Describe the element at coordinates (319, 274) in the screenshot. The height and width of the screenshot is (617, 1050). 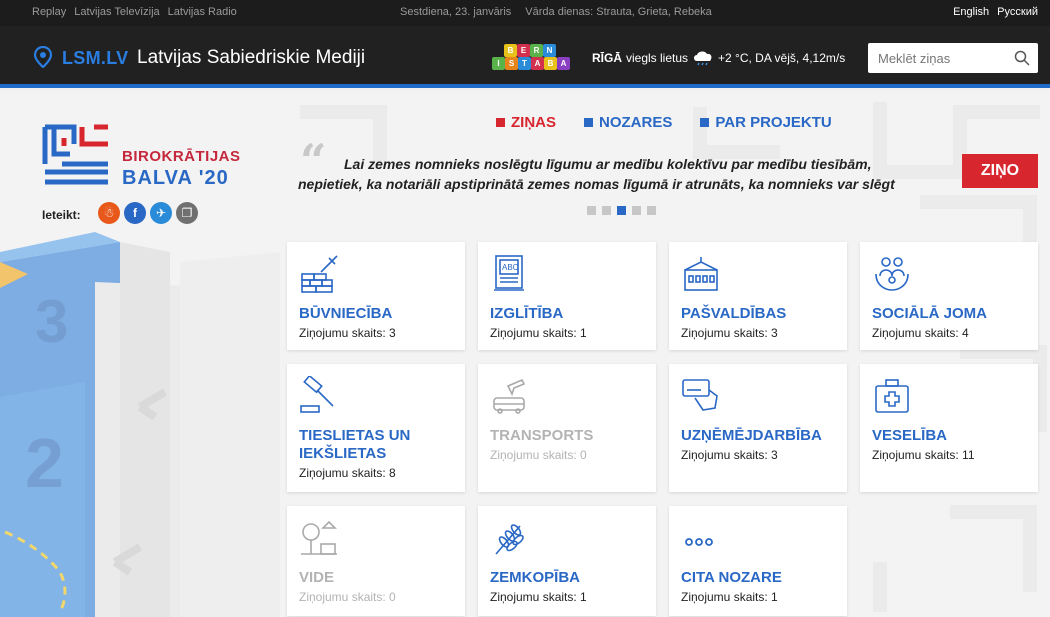
I see `construction-icon` at that location.